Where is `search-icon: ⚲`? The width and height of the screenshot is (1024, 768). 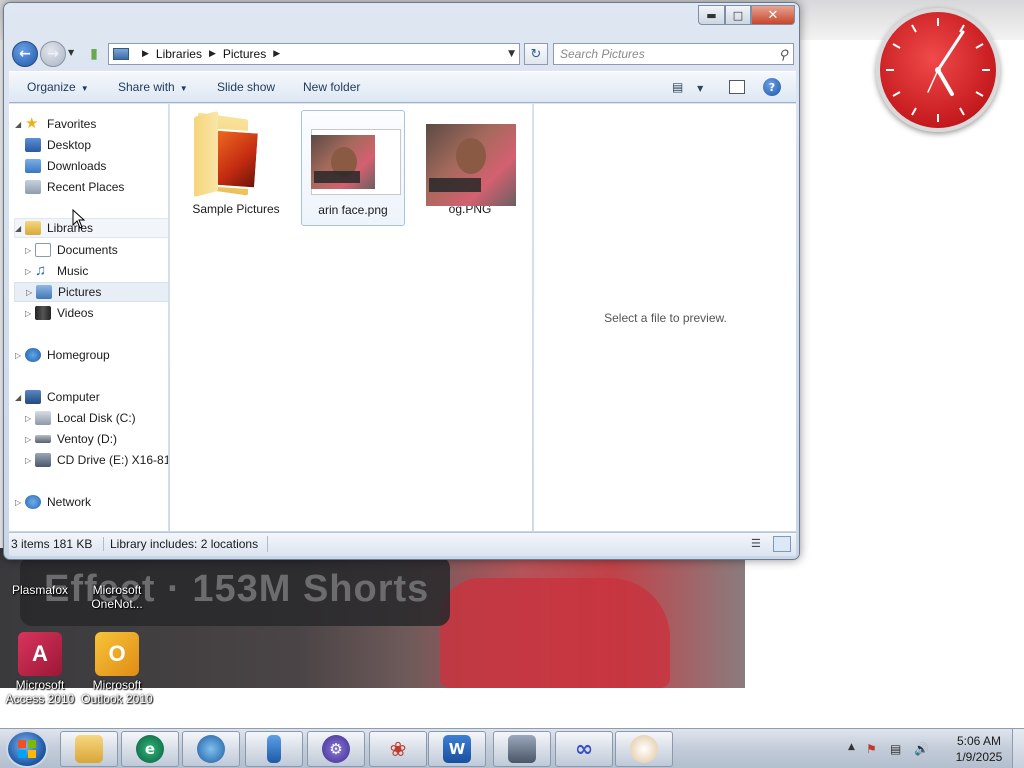 search-icon: ⚲ is located at coordinates (783, 55).